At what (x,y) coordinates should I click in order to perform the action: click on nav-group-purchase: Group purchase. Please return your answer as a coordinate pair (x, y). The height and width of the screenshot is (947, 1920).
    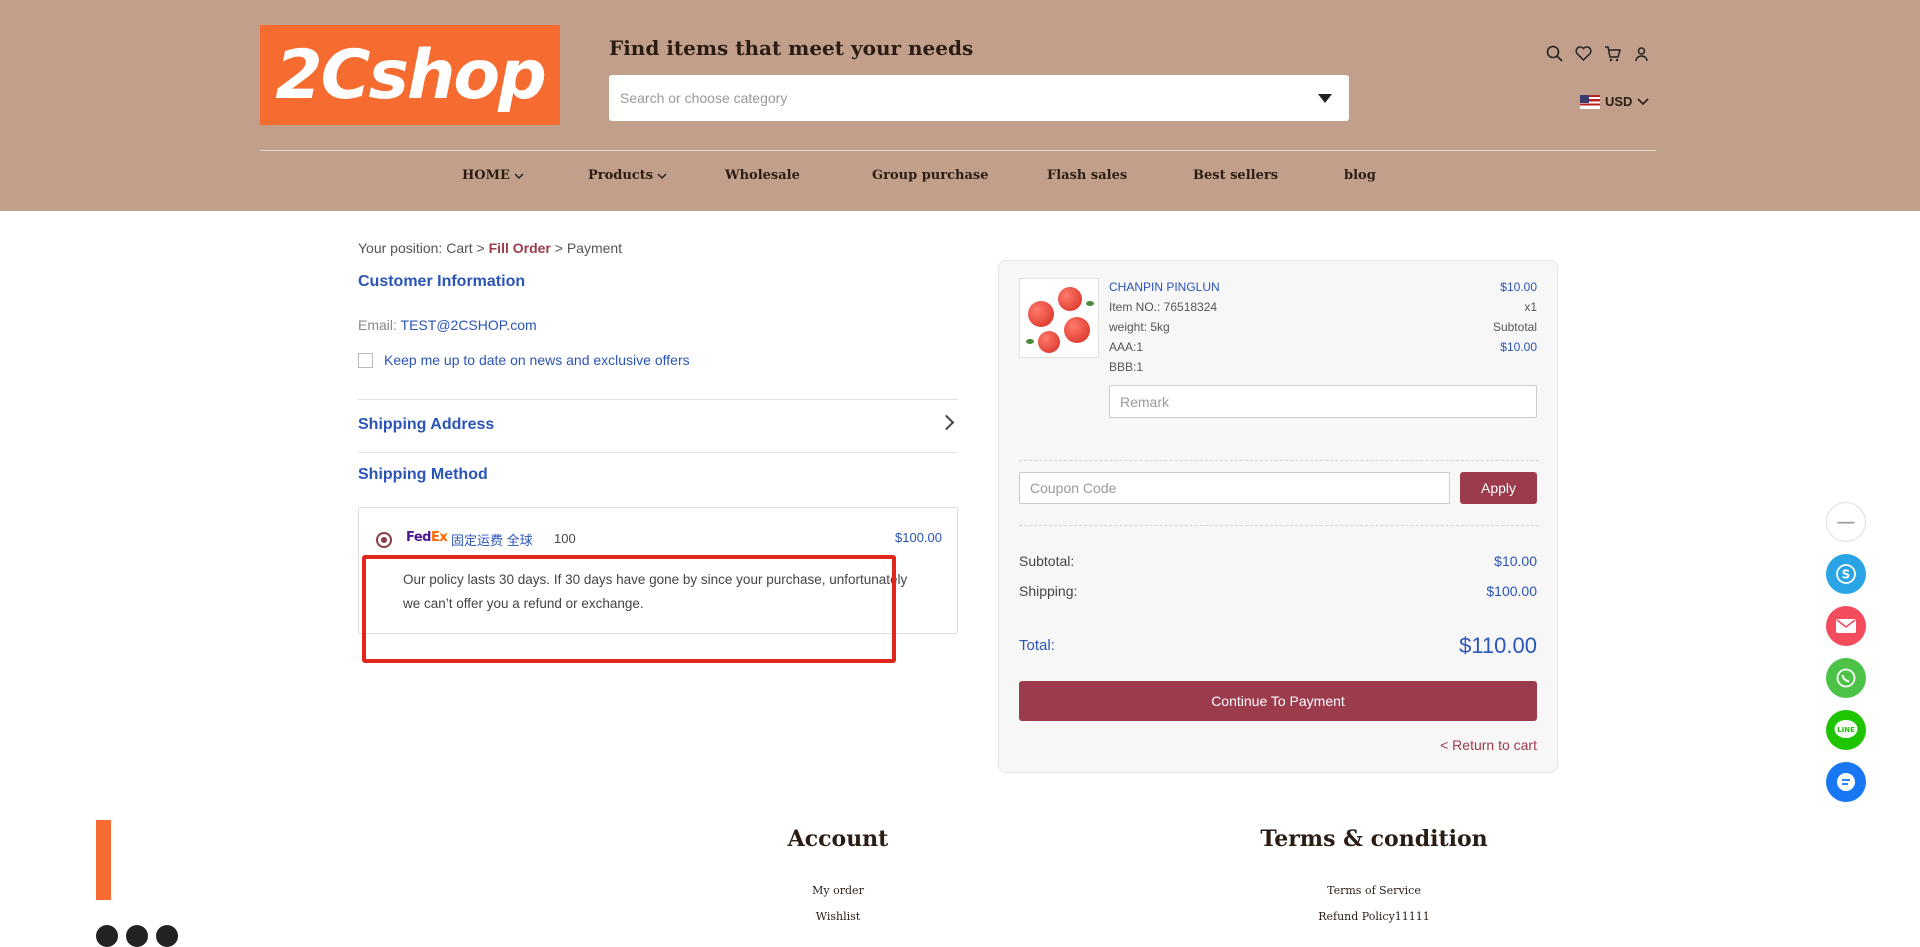
    Looking at the image, I should click on (959, 175).